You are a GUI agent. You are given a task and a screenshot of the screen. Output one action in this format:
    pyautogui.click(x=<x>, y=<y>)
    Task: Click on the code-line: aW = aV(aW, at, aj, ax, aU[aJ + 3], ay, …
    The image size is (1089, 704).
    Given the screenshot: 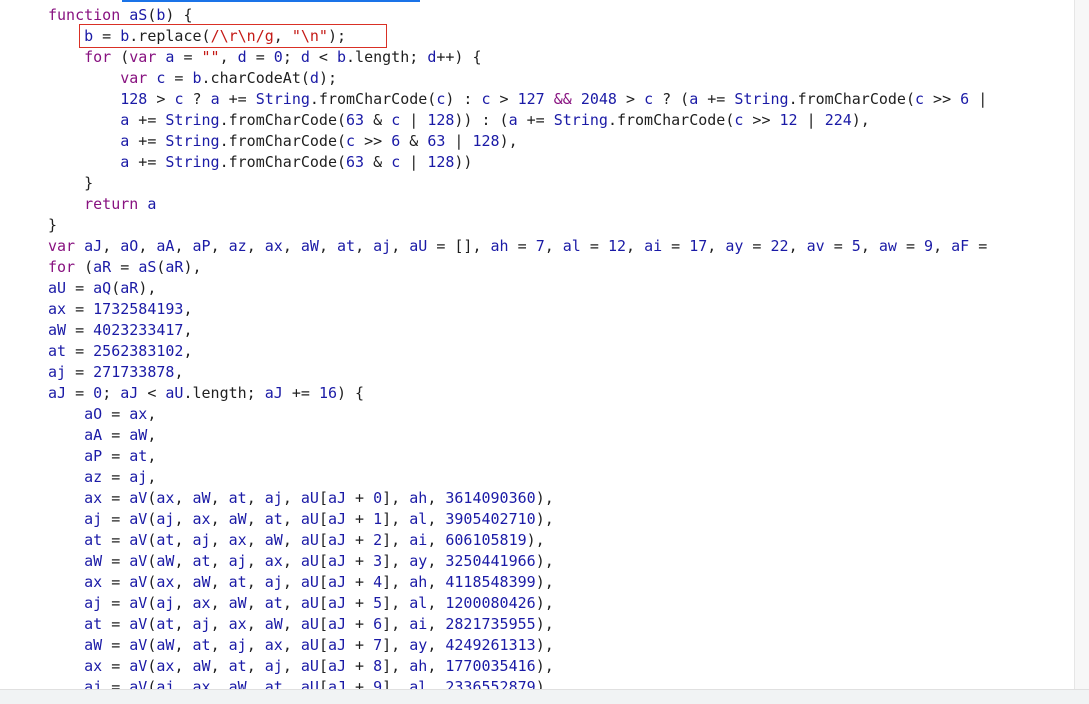 What is the action you would take?
    pyautogui.click(x=301, y=561)
    